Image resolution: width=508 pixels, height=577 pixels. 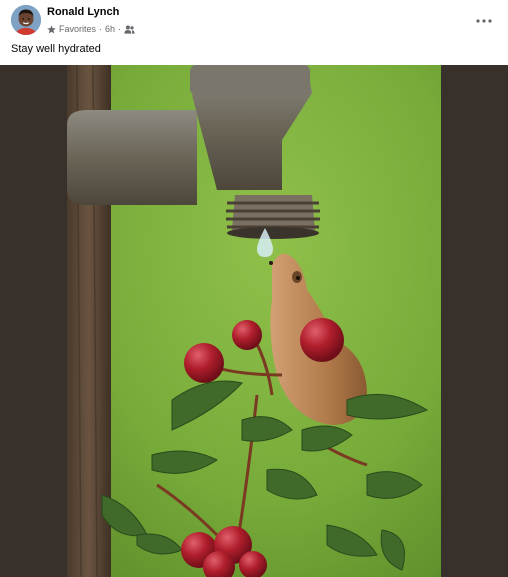 I want to click on more-options-icon, so click(x=484, y=19).